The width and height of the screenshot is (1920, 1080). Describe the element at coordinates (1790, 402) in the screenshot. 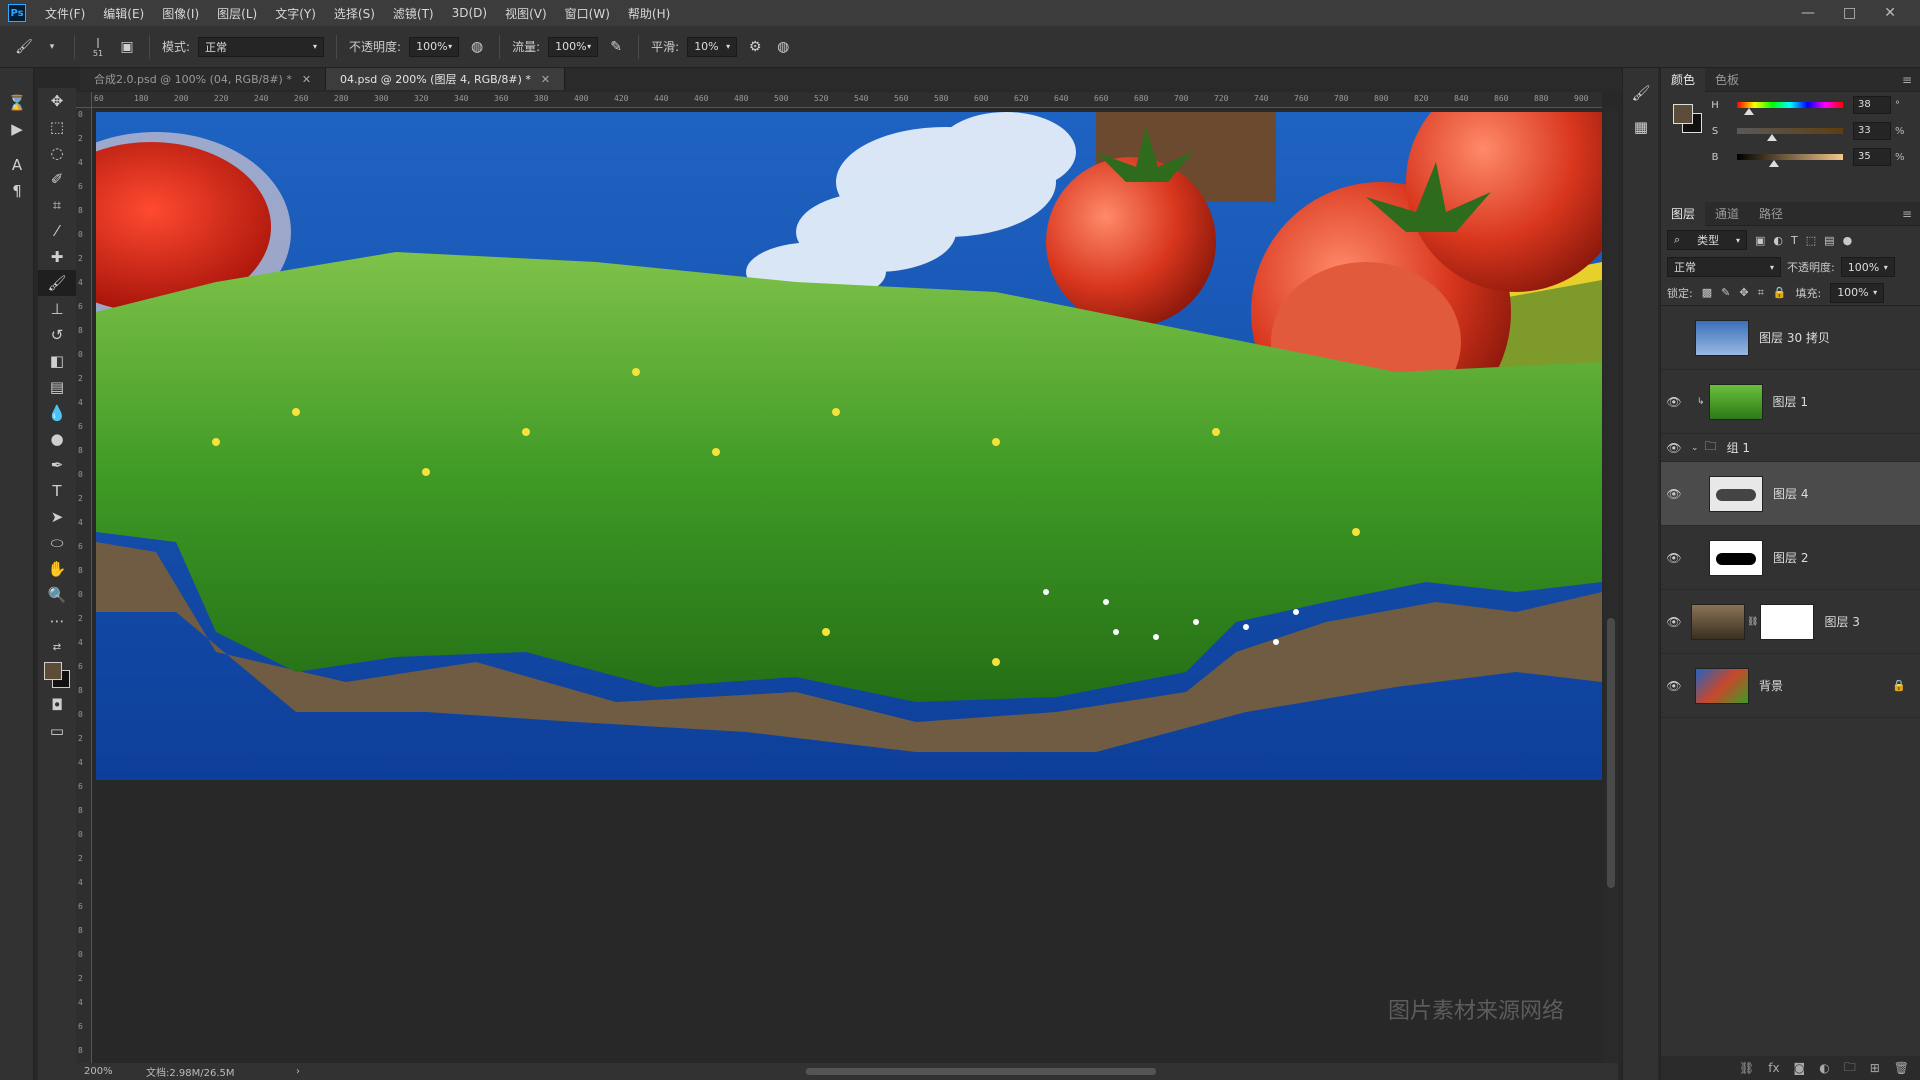

I see `layer-row-layer-1: 👁 ↳ 图层 1` at that location.